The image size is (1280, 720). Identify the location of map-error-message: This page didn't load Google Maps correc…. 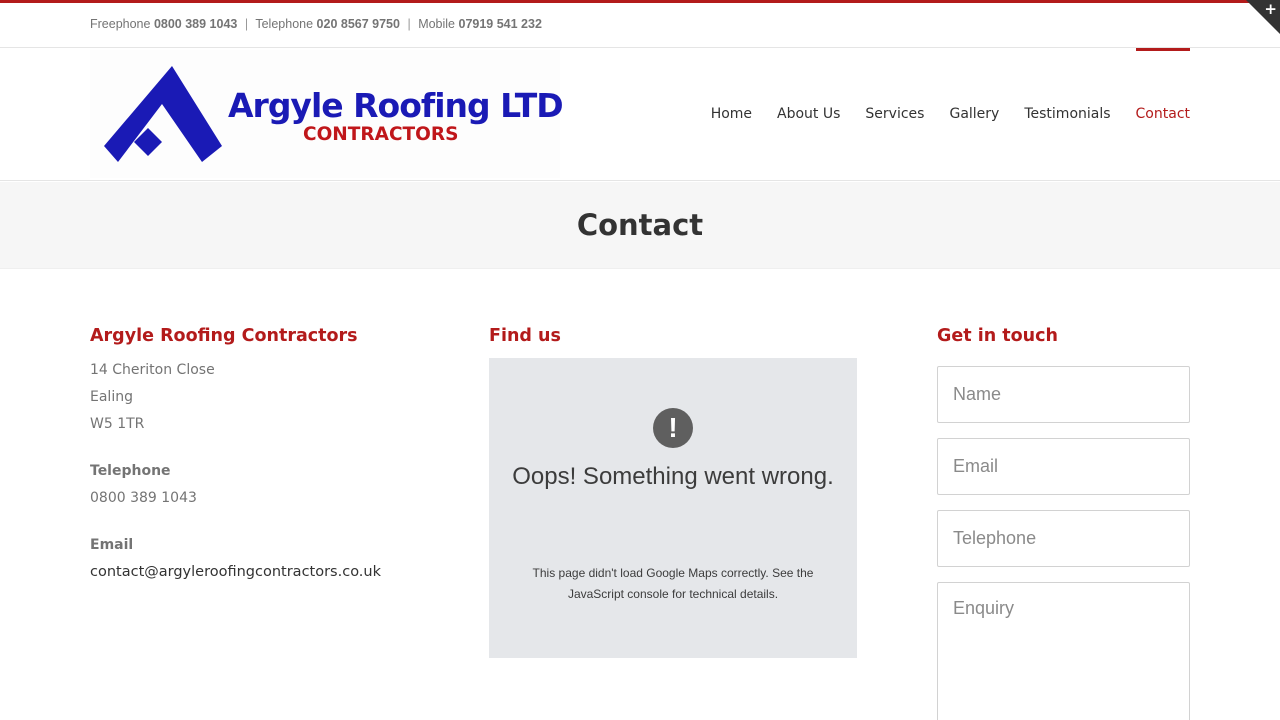
(673, 583).